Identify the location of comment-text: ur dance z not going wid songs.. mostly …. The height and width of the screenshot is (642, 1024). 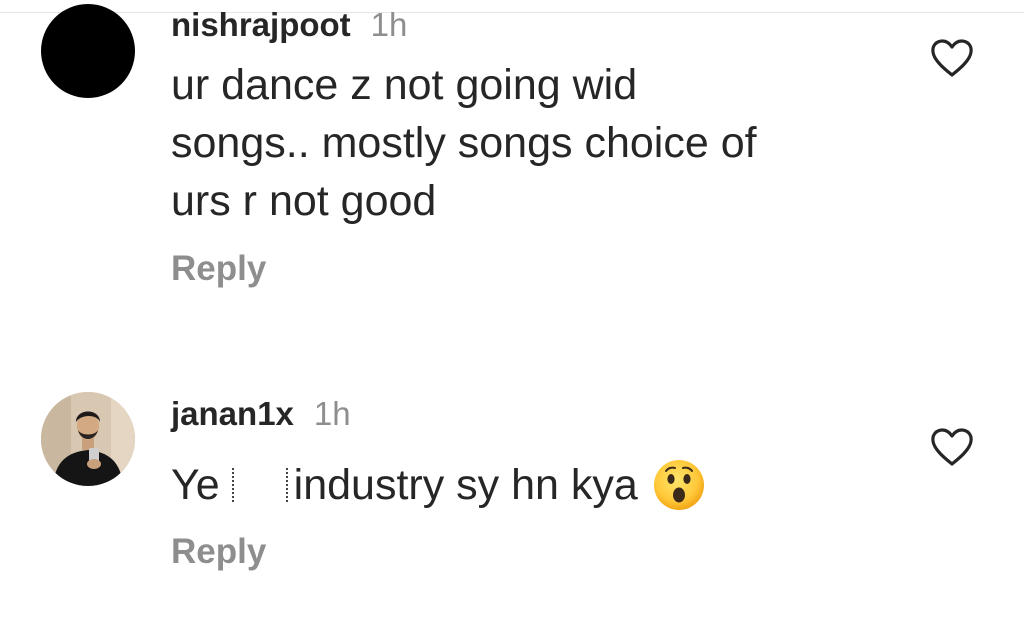
(464, 143).